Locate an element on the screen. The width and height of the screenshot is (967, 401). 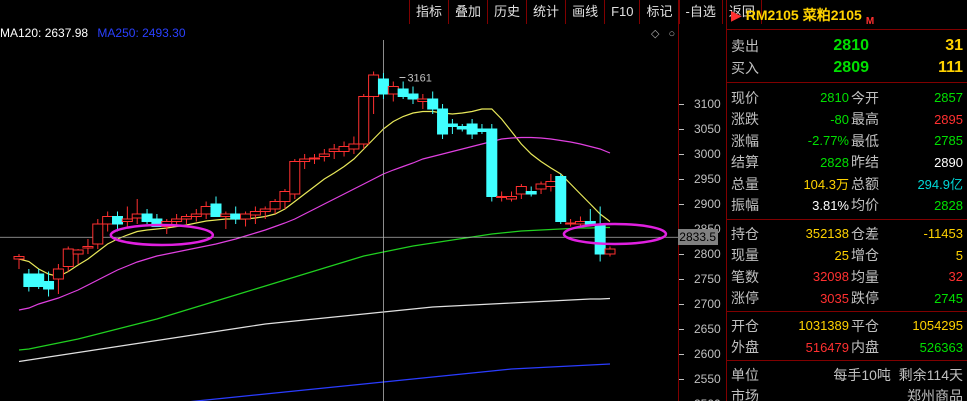
stat-value: 3.81% is located at coordinates (830, 205).